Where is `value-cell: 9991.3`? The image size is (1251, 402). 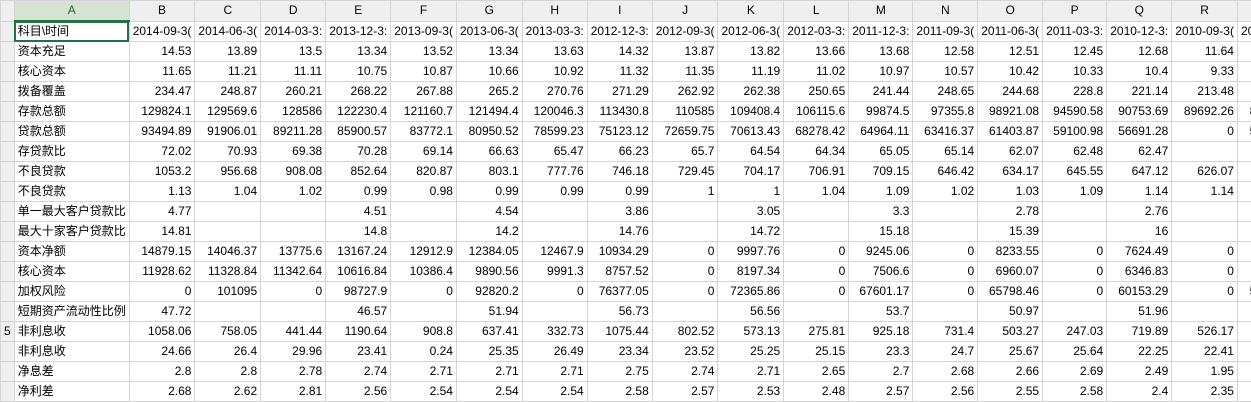 value-cell: 9991.3 is located at coordinates (554, 271).